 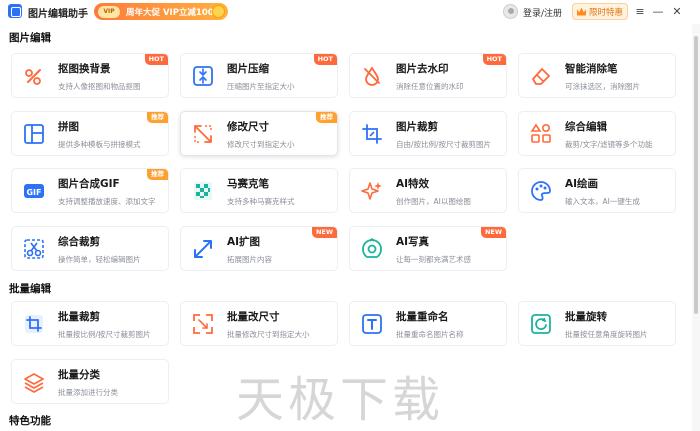 I want to click on card-title: 拼图, so click(x=68, y=127).